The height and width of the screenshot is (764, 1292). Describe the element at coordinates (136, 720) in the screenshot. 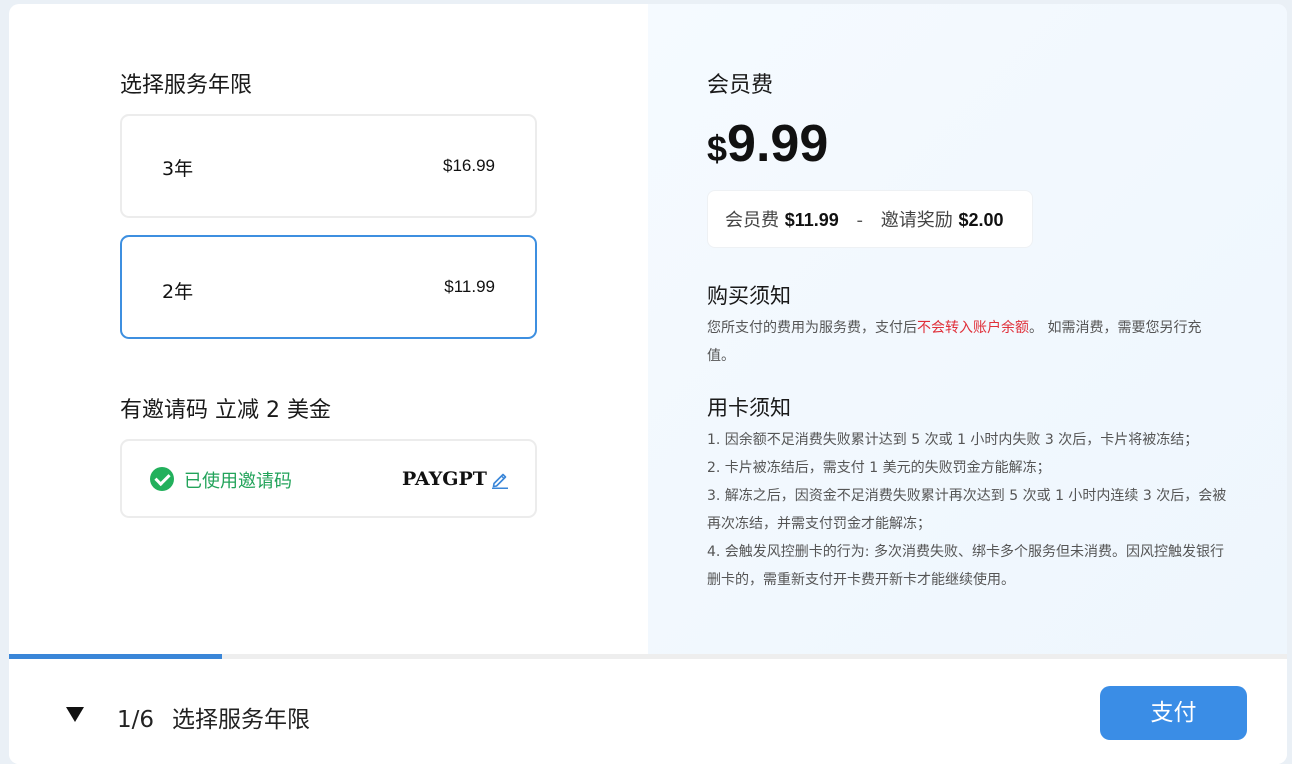

I see `step-count: 1/6` at that location.